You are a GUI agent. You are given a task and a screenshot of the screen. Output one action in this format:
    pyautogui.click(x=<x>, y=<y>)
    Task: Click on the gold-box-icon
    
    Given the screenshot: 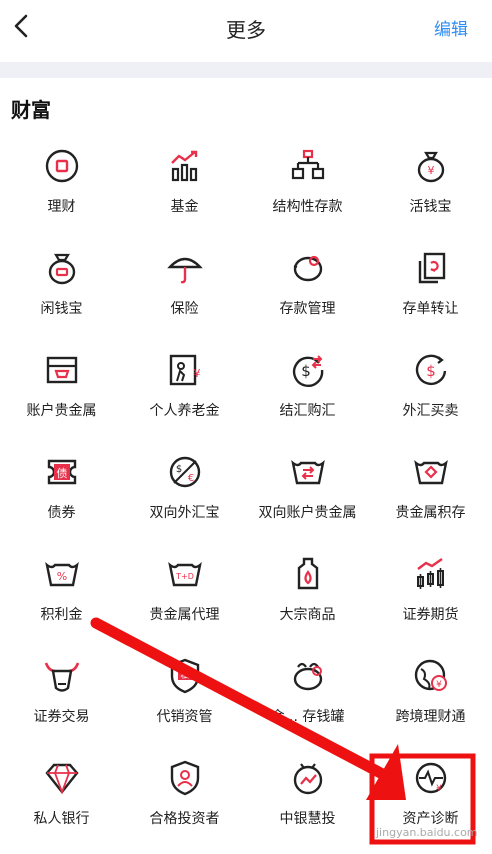 What is the action you would take?
    pyautogui.click(x=62, y=370)
    